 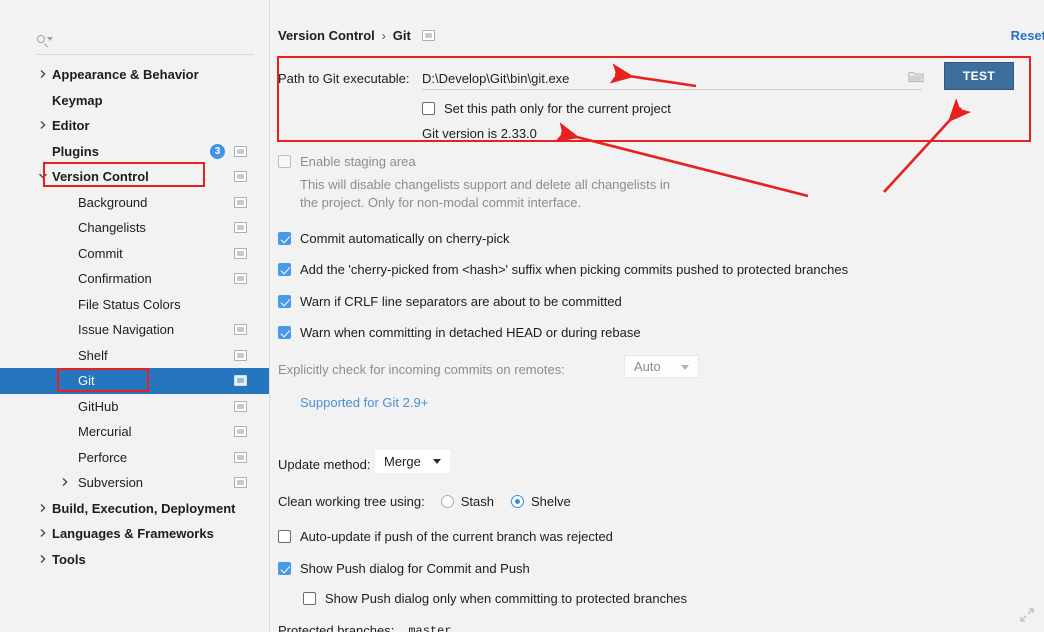 I want to click on show-push-checkbox, so click(x=284, y=568).